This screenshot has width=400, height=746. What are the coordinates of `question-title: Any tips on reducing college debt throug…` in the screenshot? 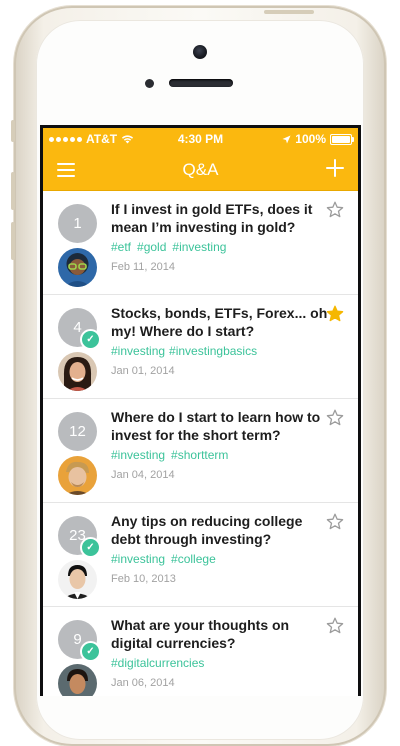 It's located at (220, 530).